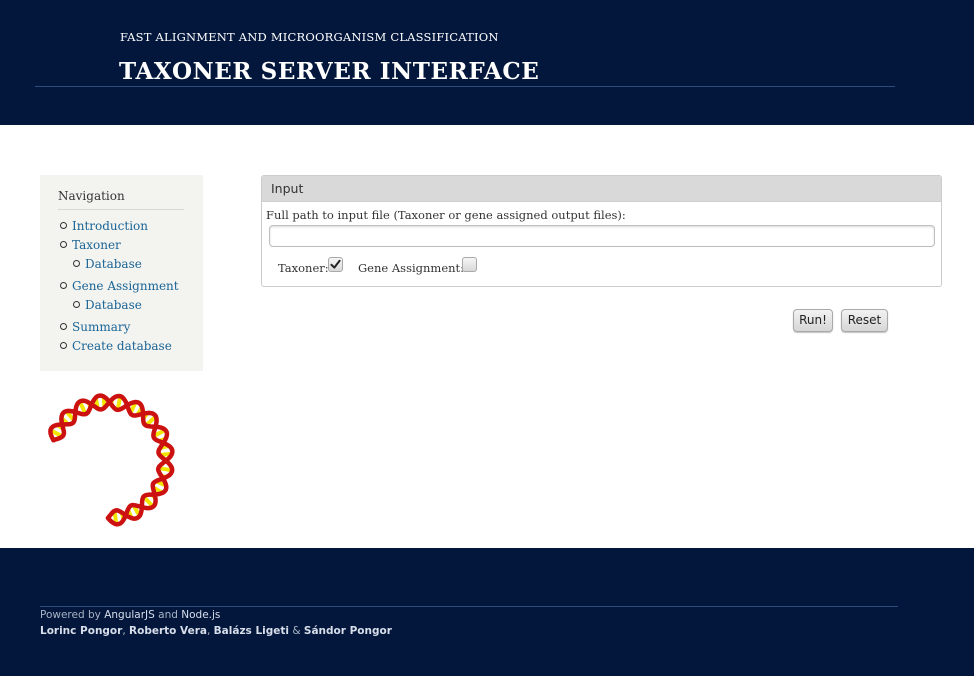 This screenshot has height=676, width=974. Describe the element at coordinates (125, 286) in the screenshot. I see `nav-item-label: Gene Assignment` at that location.